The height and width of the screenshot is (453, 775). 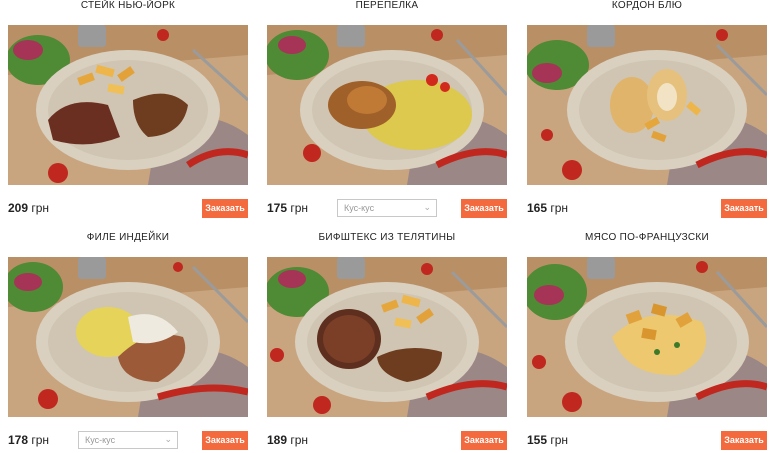 I want to click on dish-title: МЯСО ПО-ФРАНЦУЗСКИ, so click(x=647, y=237).